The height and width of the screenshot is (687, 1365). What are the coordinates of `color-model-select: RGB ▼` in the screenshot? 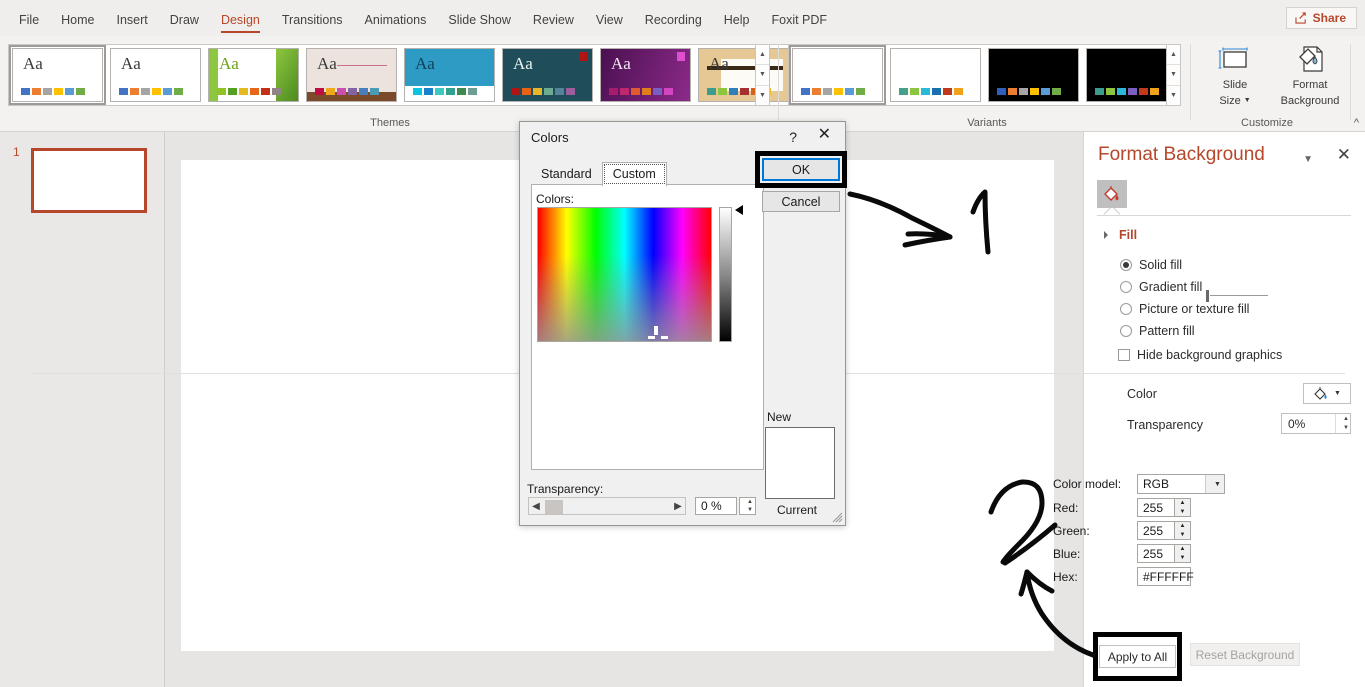 It's located at (1181, 484).